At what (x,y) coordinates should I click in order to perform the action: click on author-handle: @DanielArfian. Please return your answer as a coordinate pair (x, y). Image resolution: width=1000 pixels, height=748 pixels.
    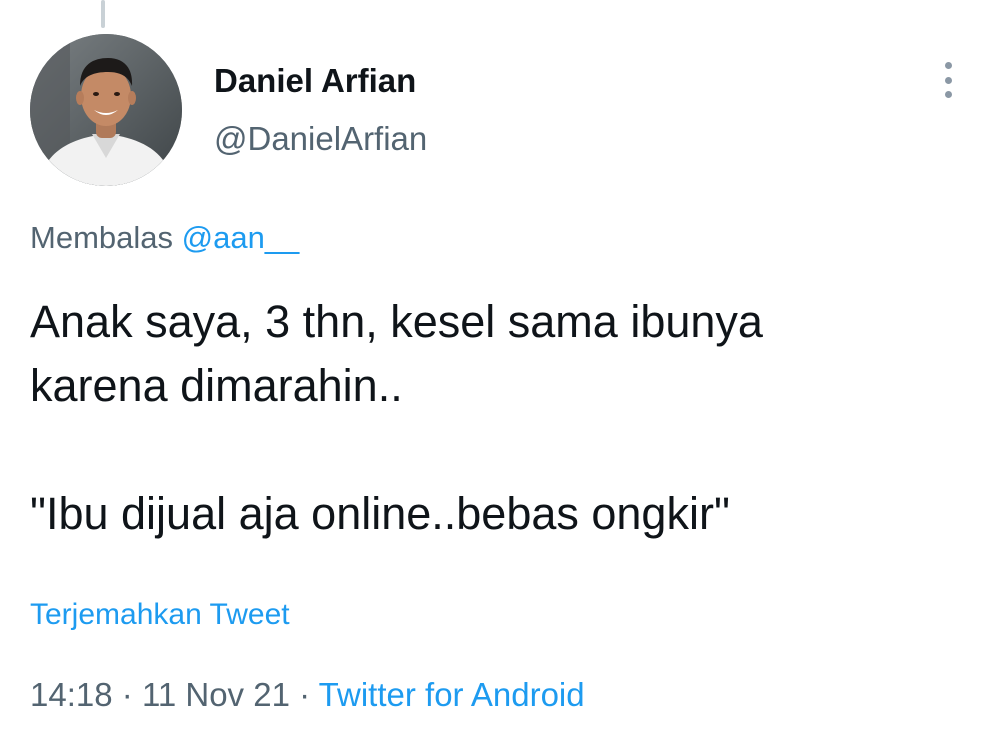
    Looking at the image, I should click on (320, 139).